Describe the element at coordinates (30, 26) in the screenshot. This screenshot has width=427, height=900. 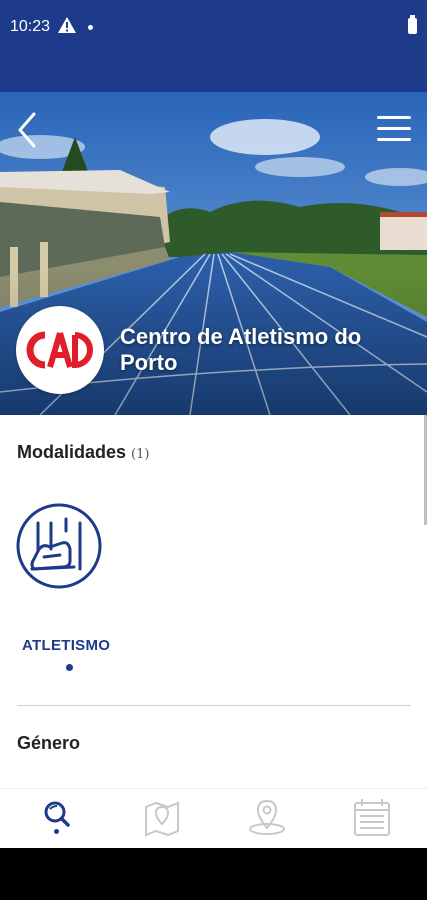
I see `status-time: 10:23` at that location.